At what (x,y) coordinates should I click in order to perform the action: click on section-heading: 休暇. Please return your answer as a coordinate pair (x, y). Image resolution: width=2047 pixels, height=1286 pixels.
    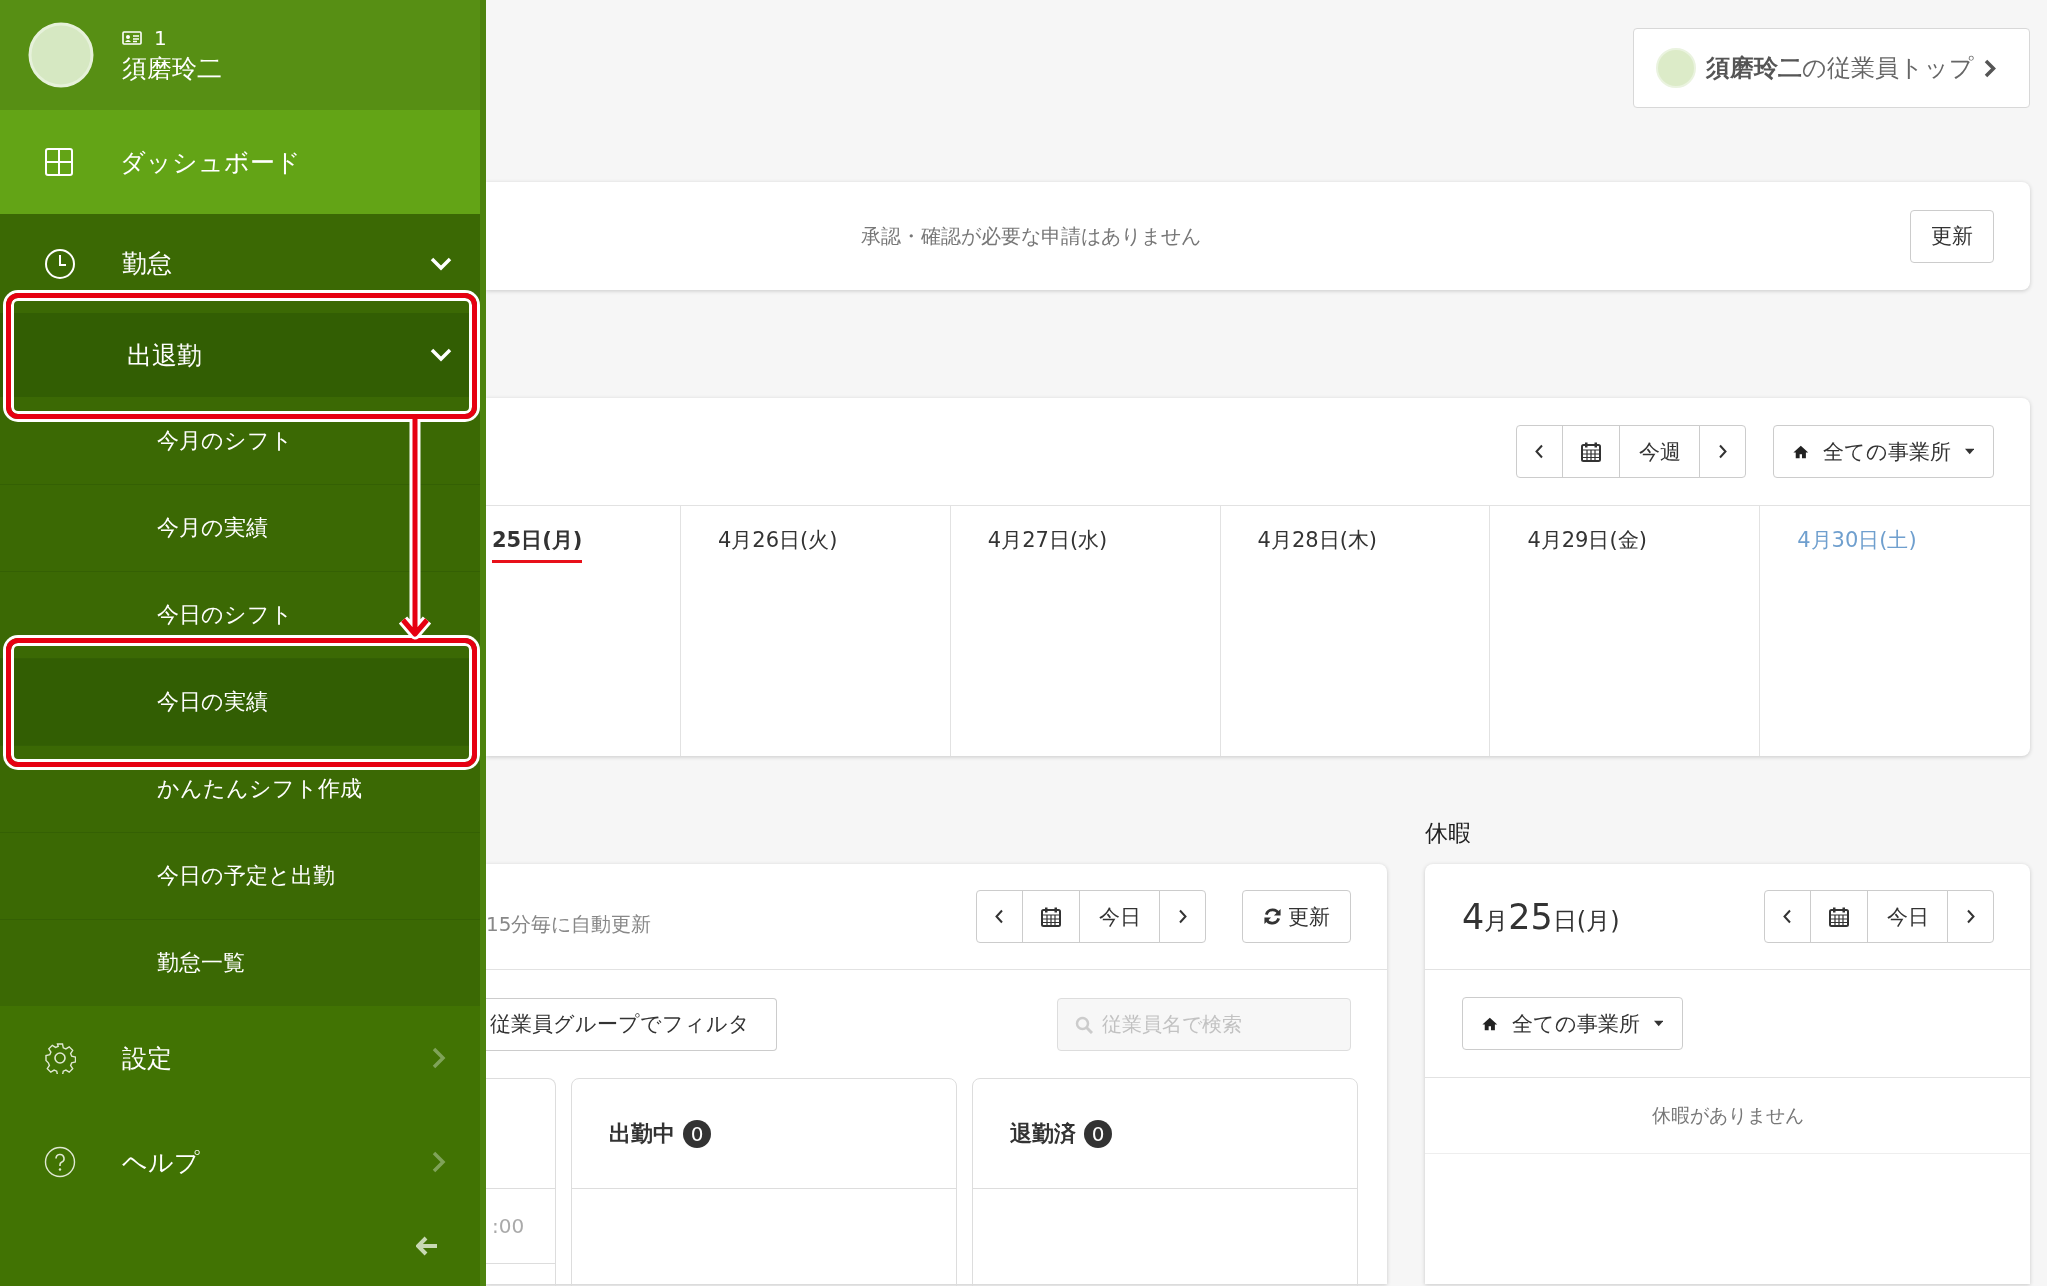
    Looking at the image, I should click on (1448, 833).